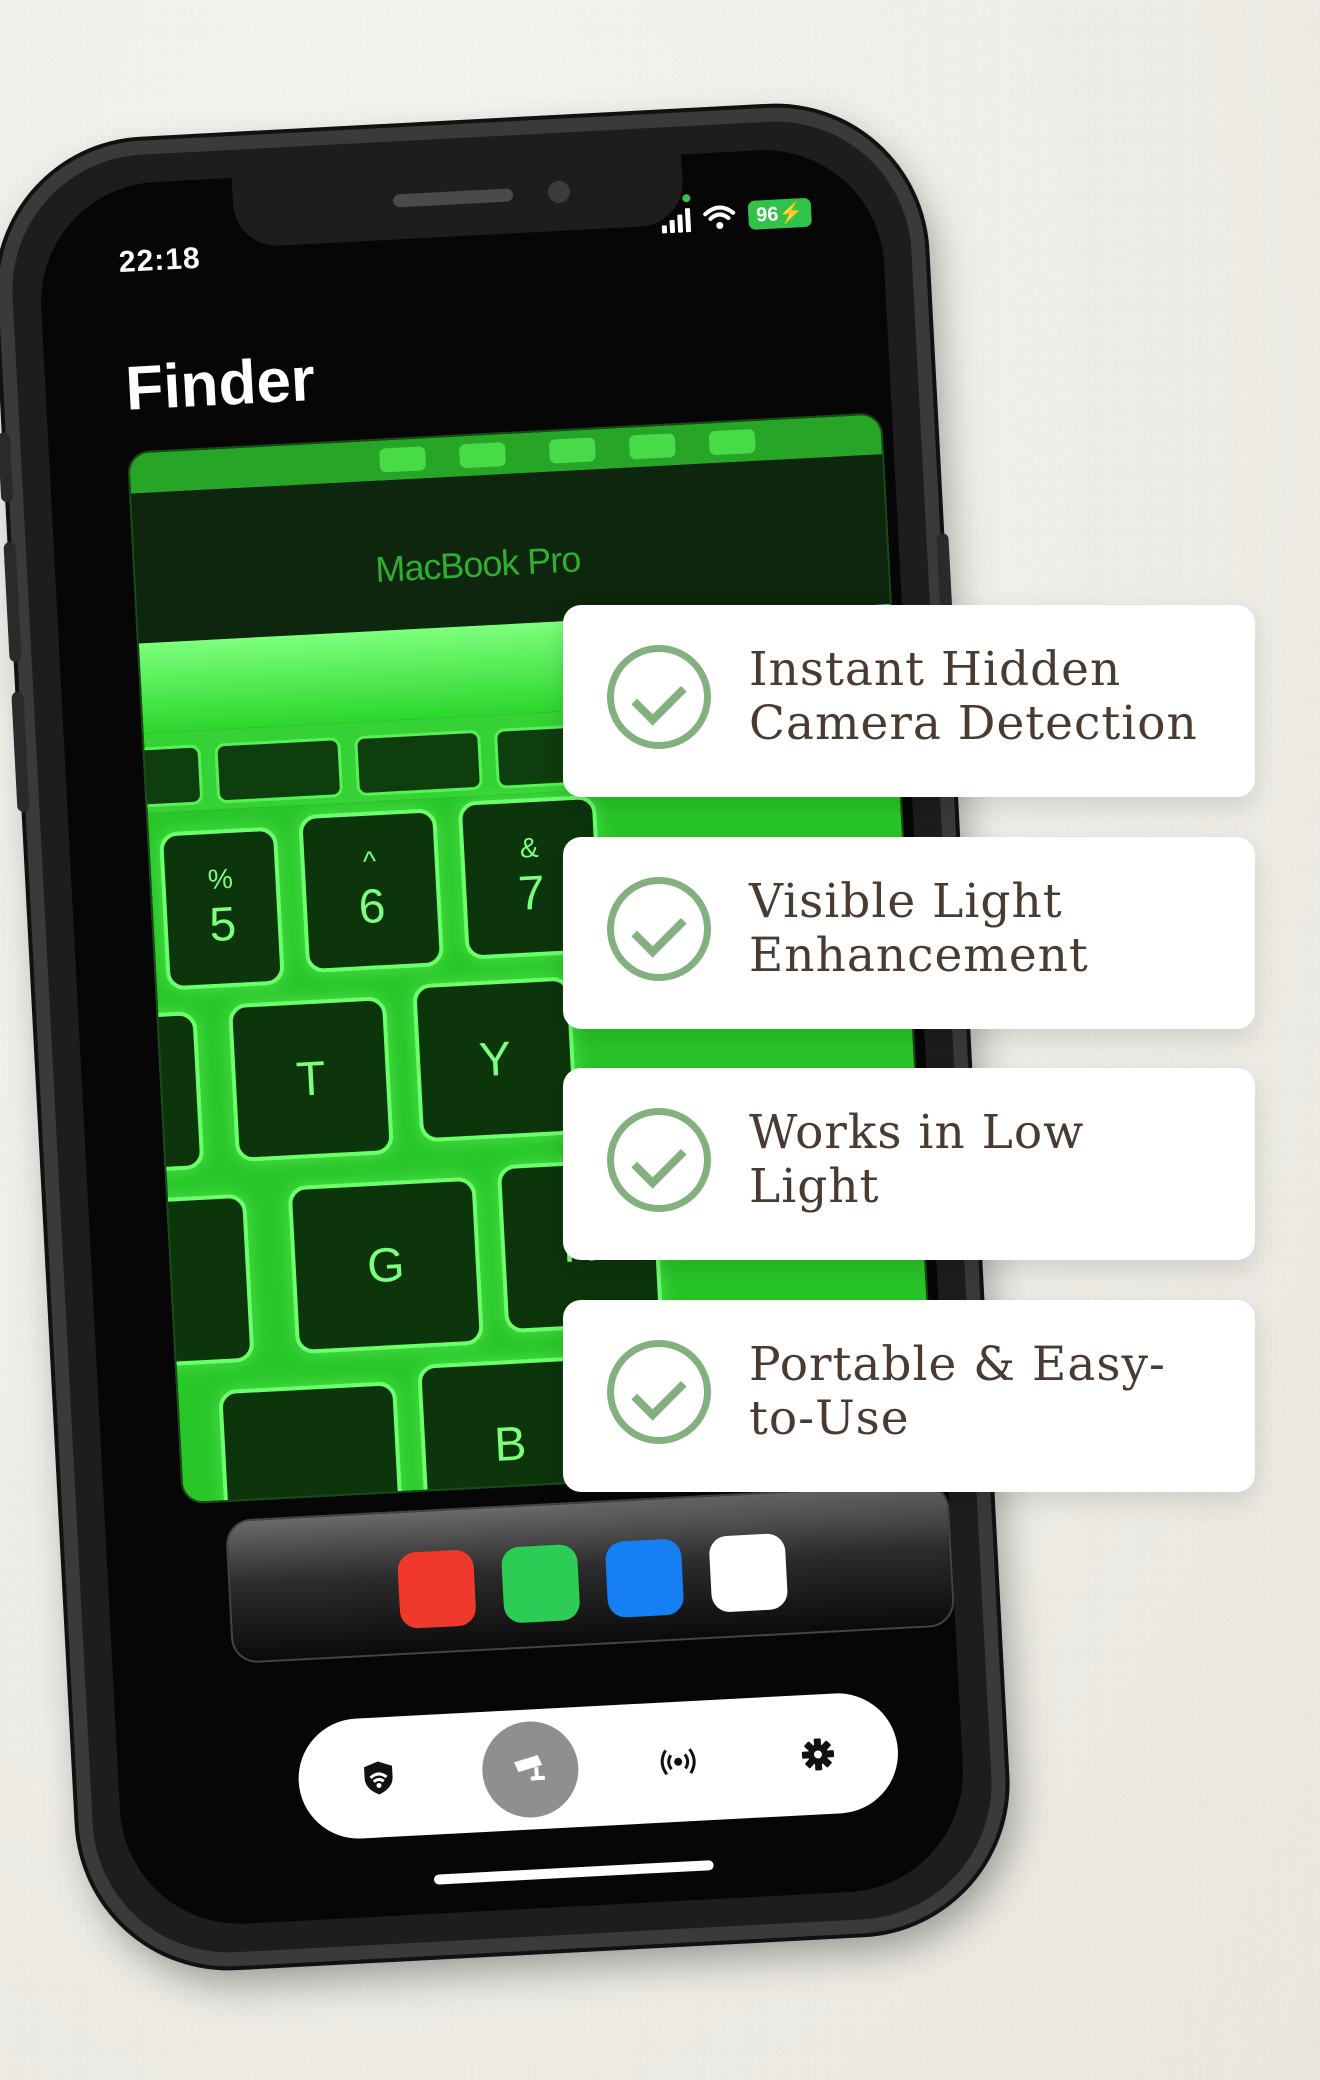  Describe the element at coordinates (686, 198) in the screenshot. I see `camera-in-use-indicator` at that location.